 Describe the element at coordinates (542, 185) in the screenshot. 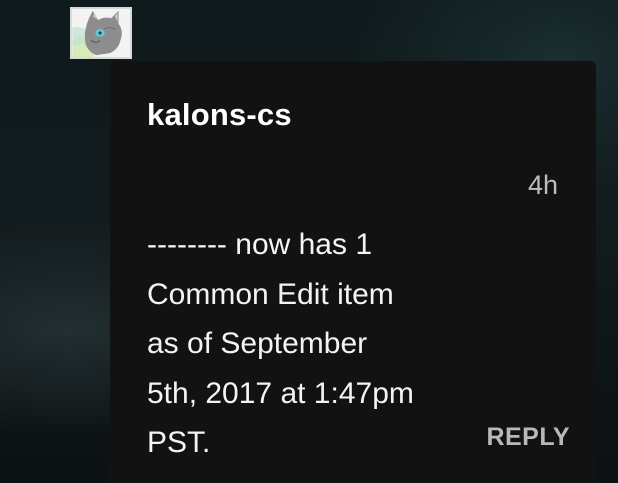

I see `comment-timestamp: 4h` at that location.